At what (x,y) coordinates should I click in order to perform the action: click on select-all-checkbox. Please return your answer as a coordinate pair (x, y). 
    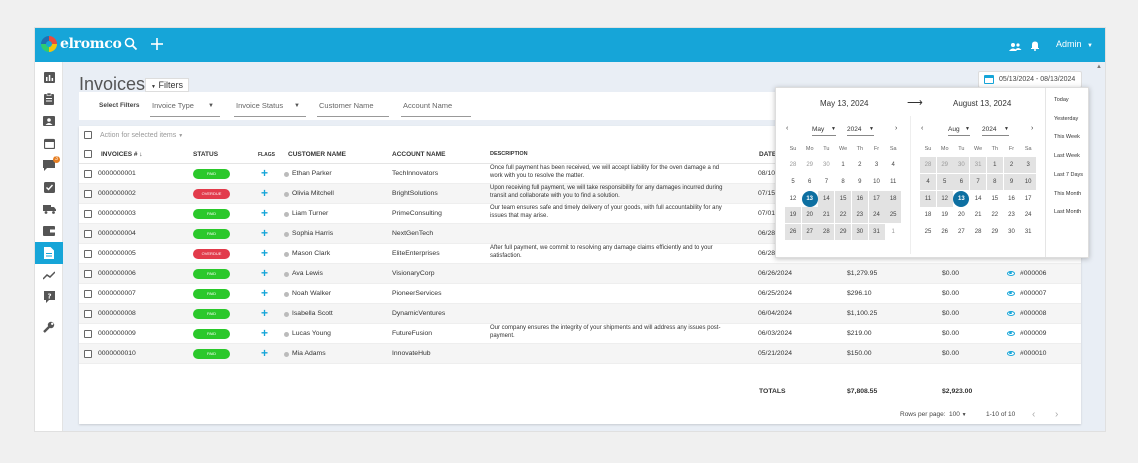
    Looking at the image, I should click on (88, 135).